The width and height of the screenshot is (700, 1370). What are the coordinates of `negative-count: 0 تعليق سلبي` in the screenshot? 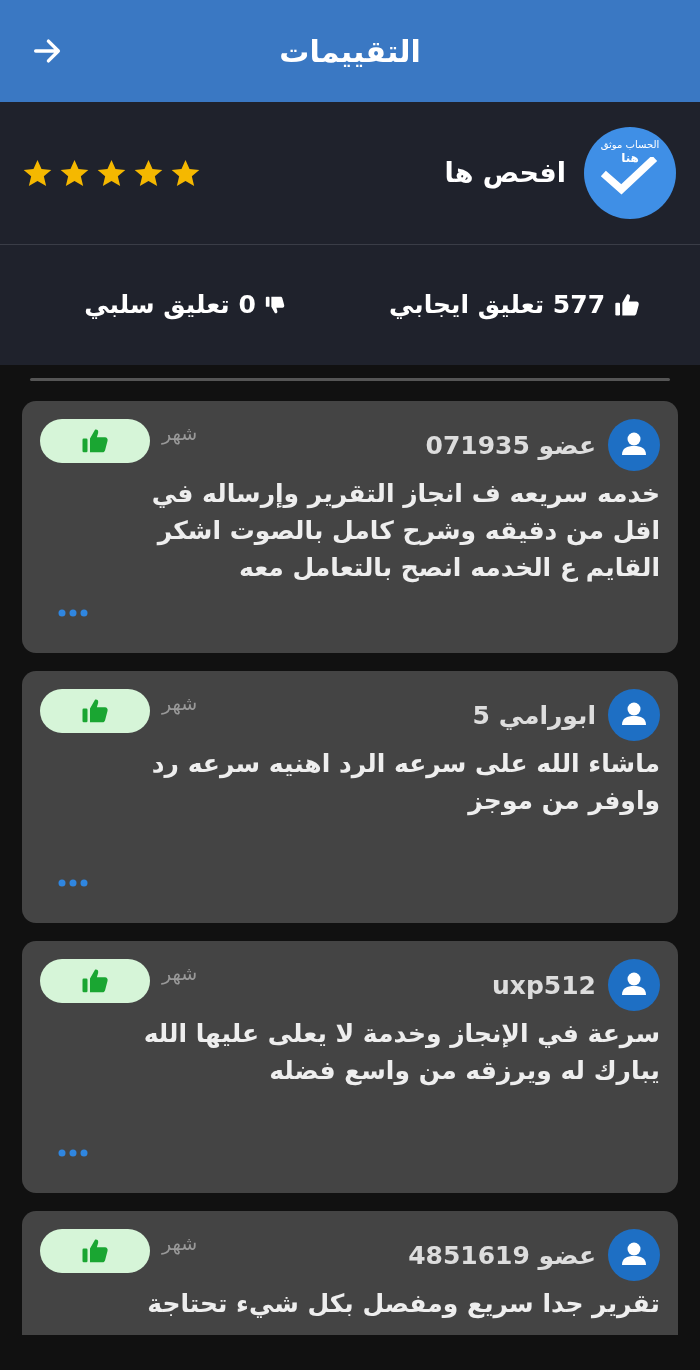 It's located at (170, 305).